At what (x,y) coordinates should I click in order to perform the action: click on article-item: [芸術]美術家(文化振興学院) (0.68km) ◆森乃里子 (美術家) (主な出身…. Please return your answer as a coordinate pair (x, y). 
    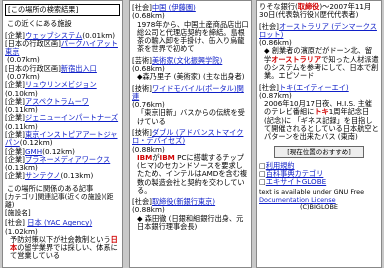
    Looking at the image, I should click on (190, 69).